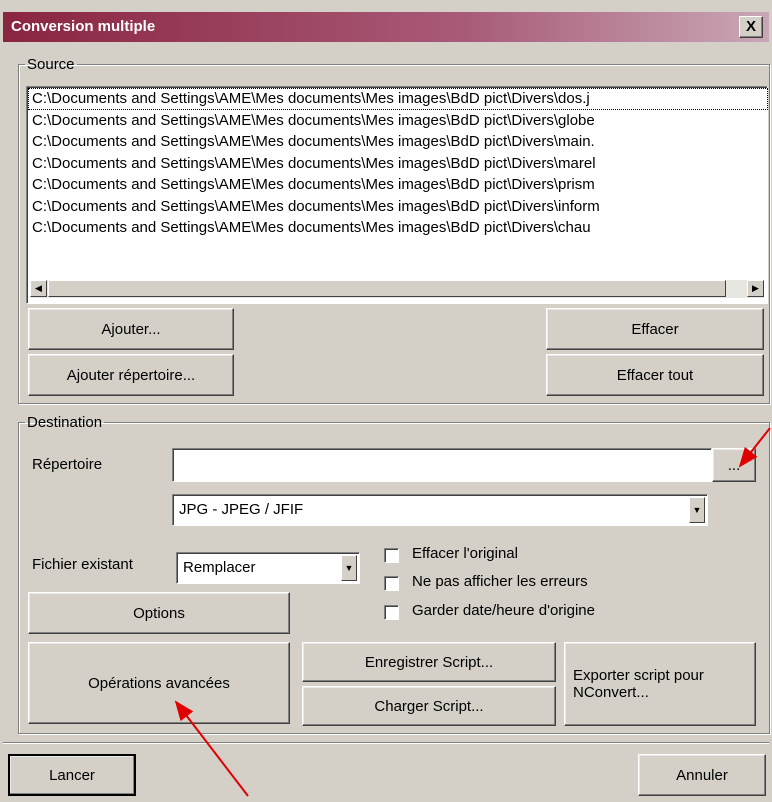 Image resolution: width=772 pixels, height=802 pixels. I want to click on delete-original-checkbox, so click(391, 555).